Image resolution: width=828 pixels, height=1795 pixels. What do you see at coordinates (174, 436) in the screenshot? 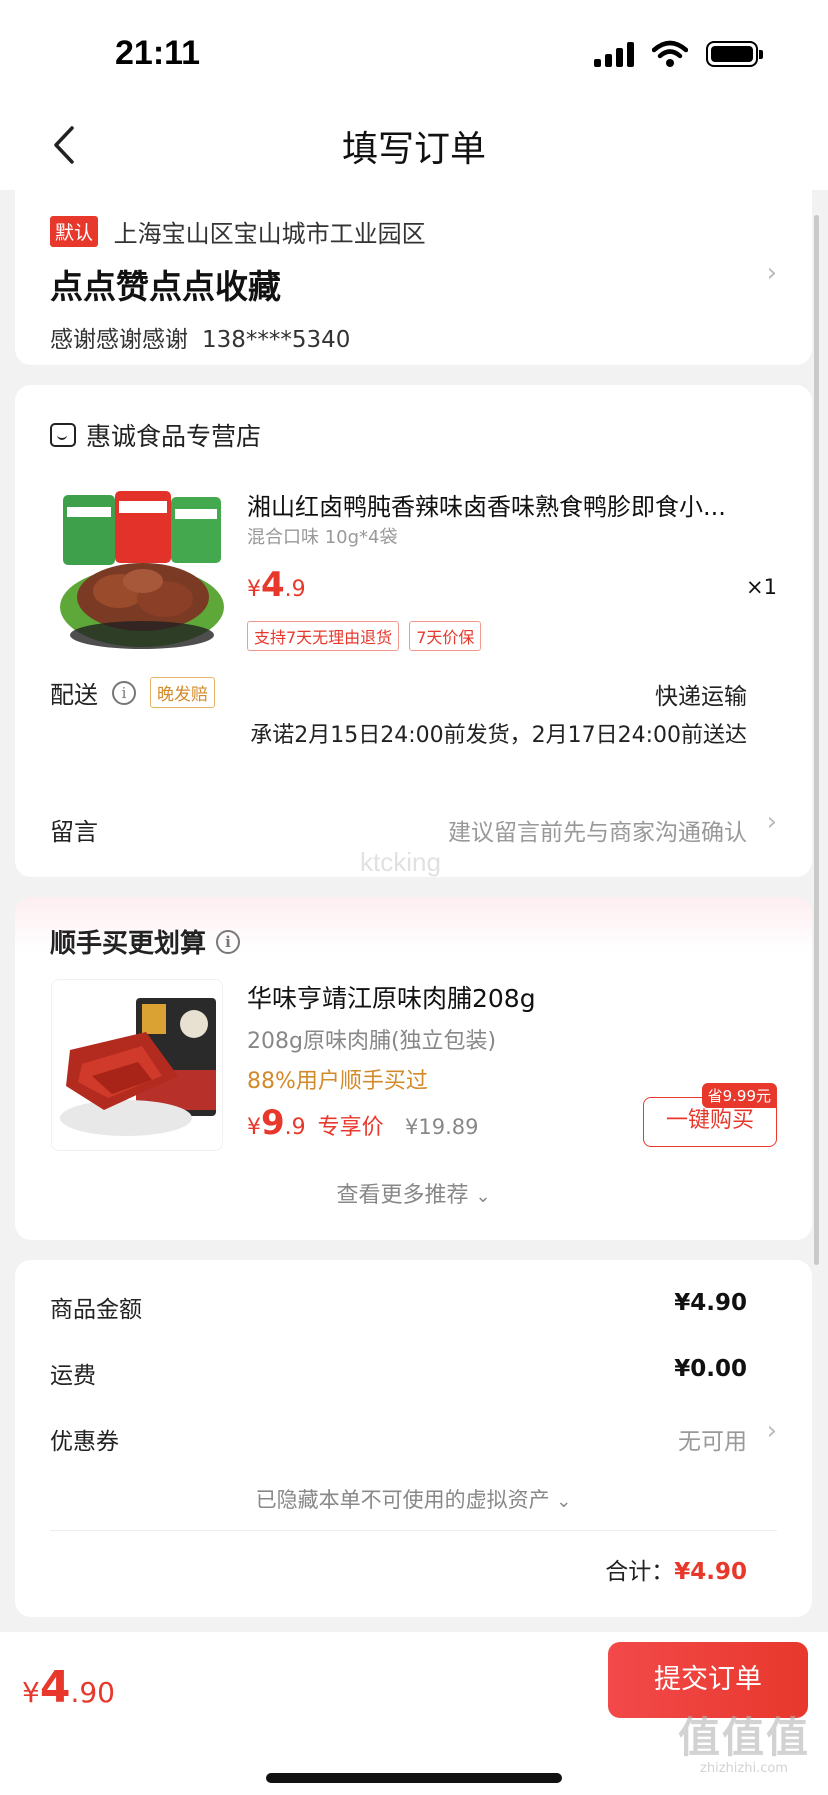
I see `shop-name: 惠诚食品专营店` at bounding box center [174, 436].